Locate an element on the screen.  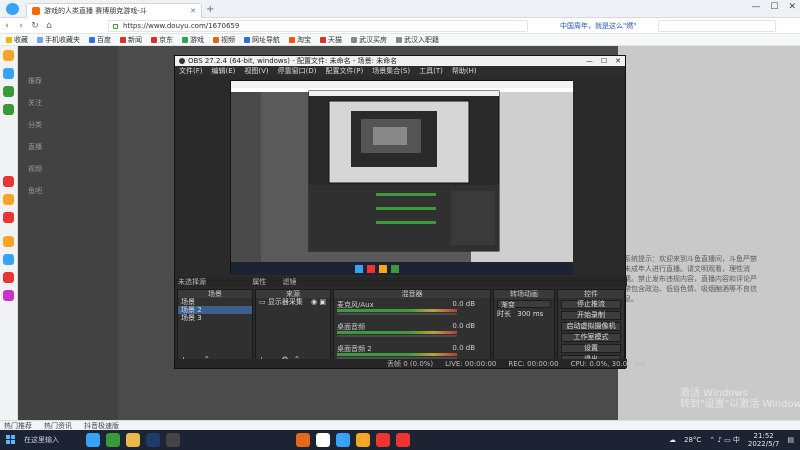
menu-view: 视图(V) is located at coordinates (256, 71).